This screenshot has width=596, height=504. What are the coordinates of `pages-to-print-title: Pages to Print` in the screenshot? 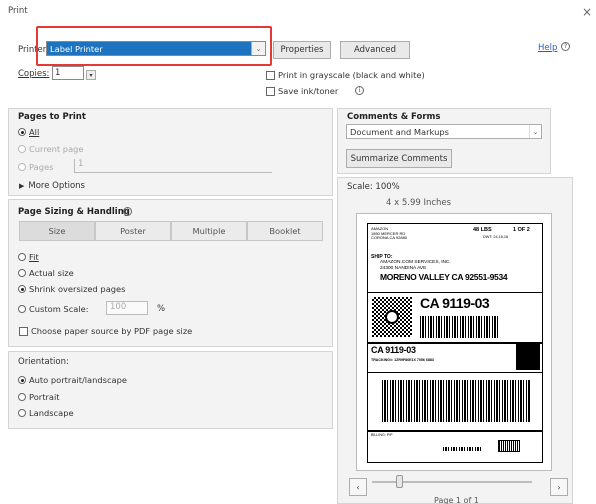 It's located at (52, 117).